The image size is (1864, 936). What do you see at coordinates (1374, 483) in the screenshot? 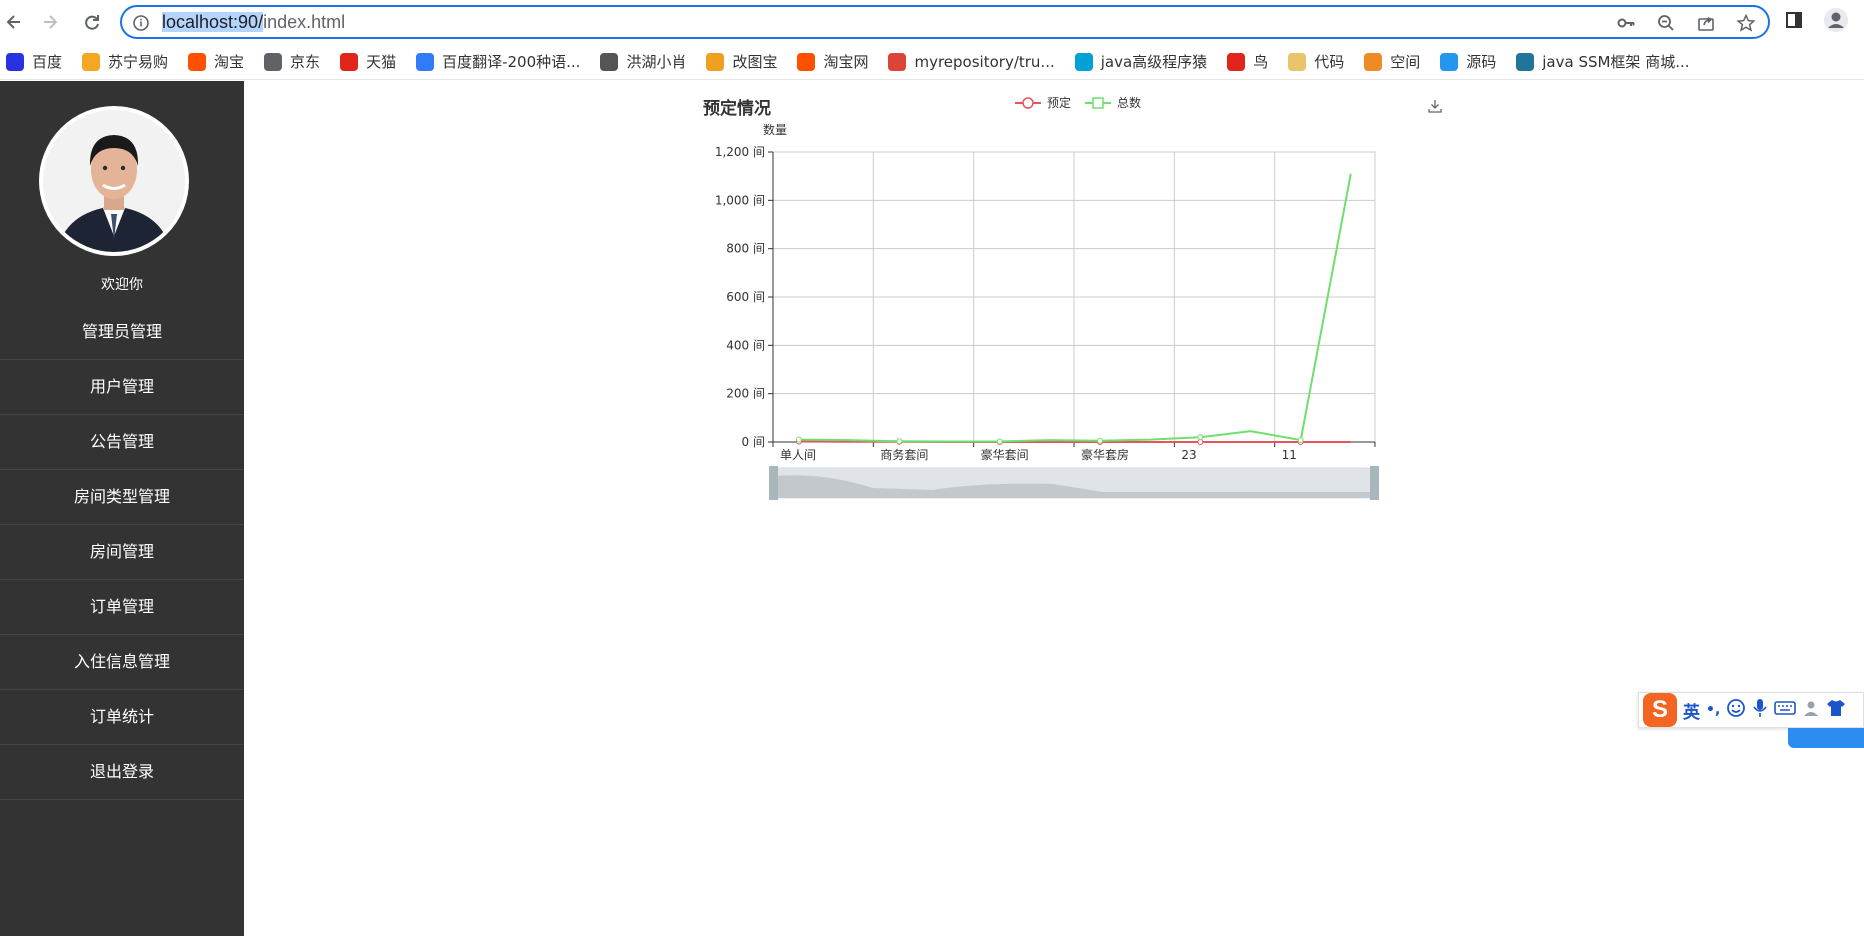
I see `data-zoom-handle-right` at bounding box center [1374, 483].